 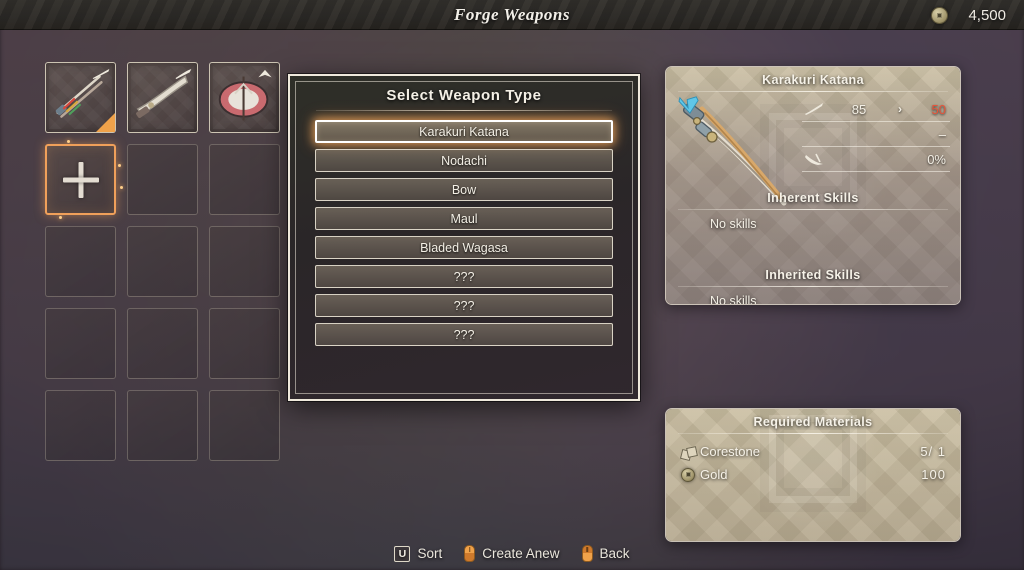 I want to click on hint-back: Back, so click(x=605, y=553).